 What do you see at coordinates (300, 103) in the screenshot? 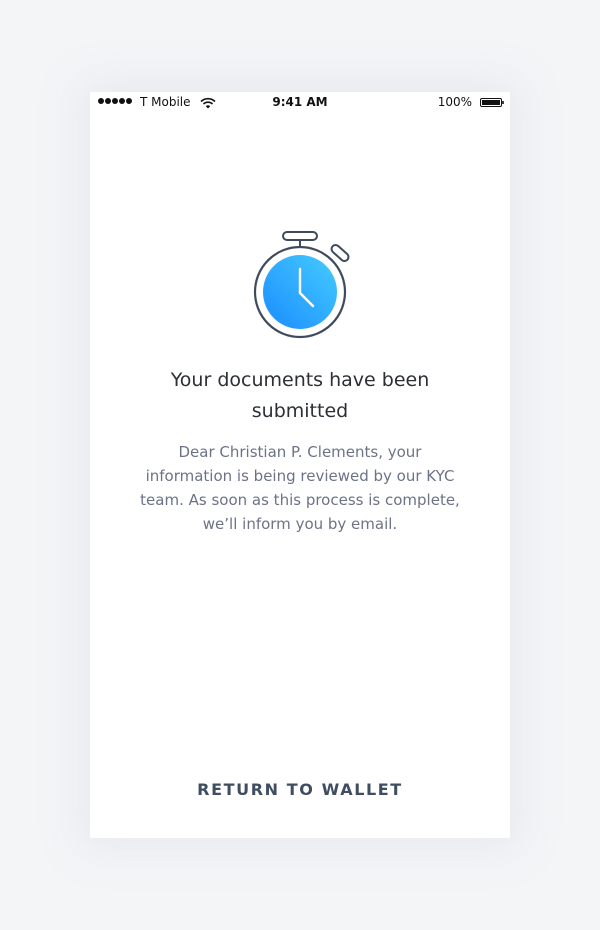
I see `status-bar: T Mobile 9:41 AM 100%` at bounding box center [300, 103].